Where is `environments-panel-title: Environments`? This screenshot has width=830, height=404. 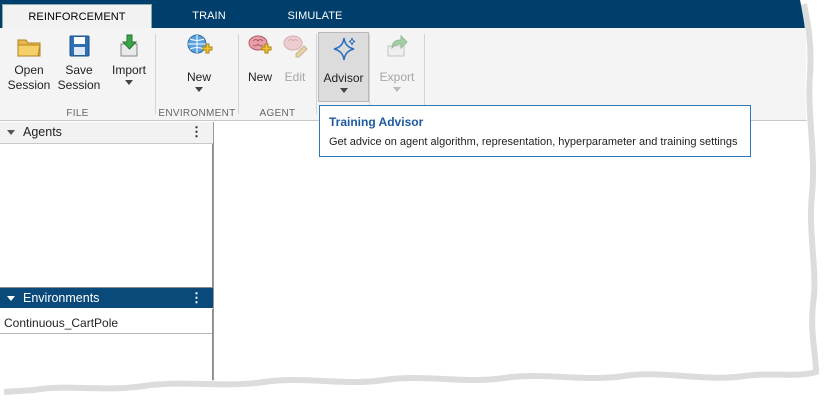 environments-panel-title: Environments is located at coordinates (61, 298).